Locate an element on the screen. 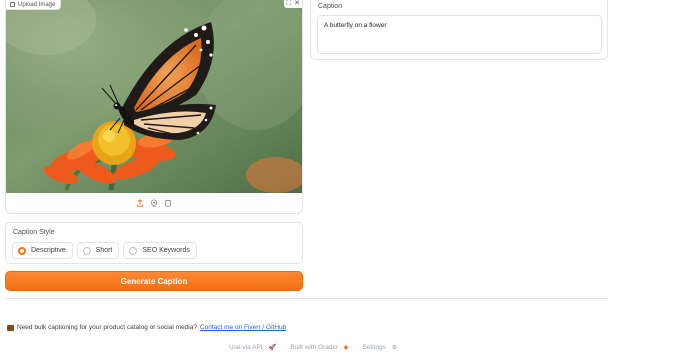 Image resolution: width=680 pixels, height=357 pixels. caption-style-label: Caption Style is located at coordinates (34, 232).